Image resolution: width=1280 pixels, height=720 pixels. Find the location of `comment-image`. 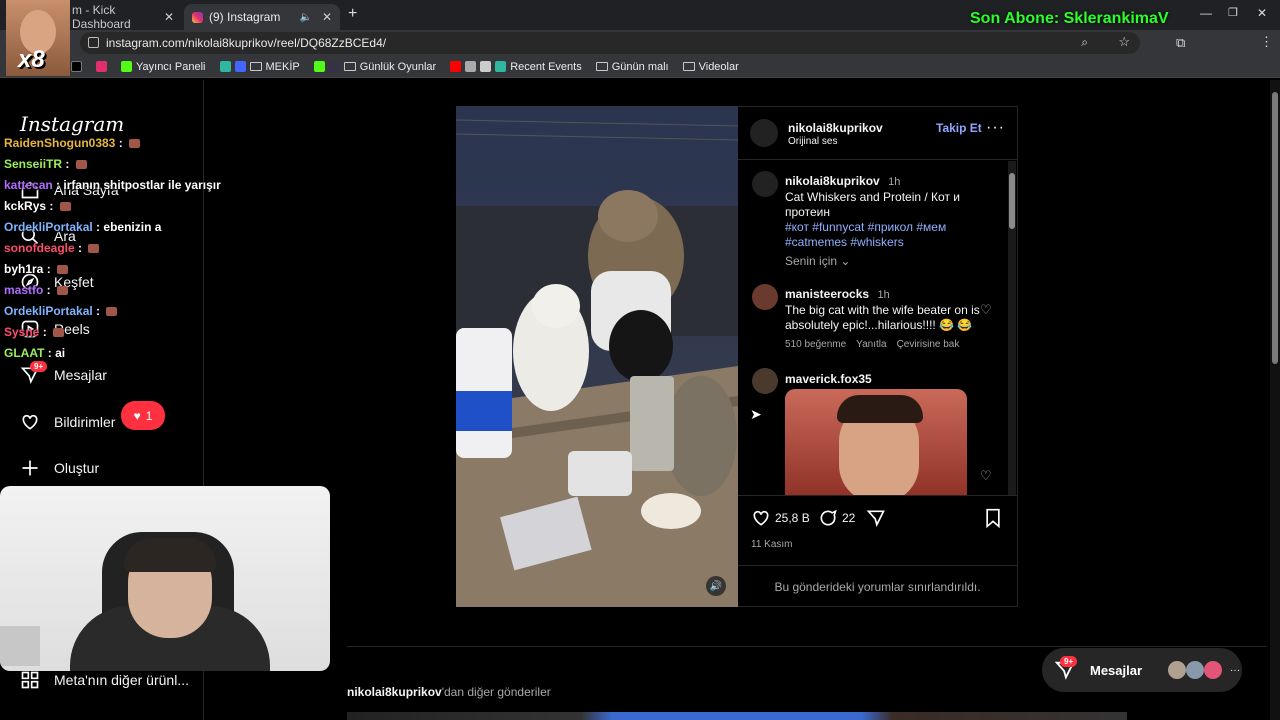

comment-image is located at coordinates (876, 442).